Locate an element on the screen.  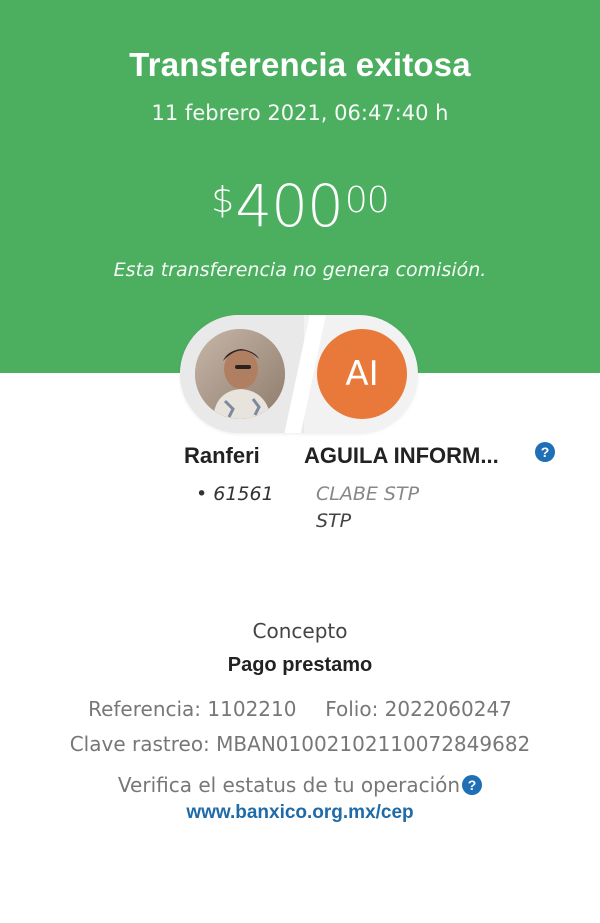
folio-number: Folio: 2022060247 is located at coordinates (418, 709).